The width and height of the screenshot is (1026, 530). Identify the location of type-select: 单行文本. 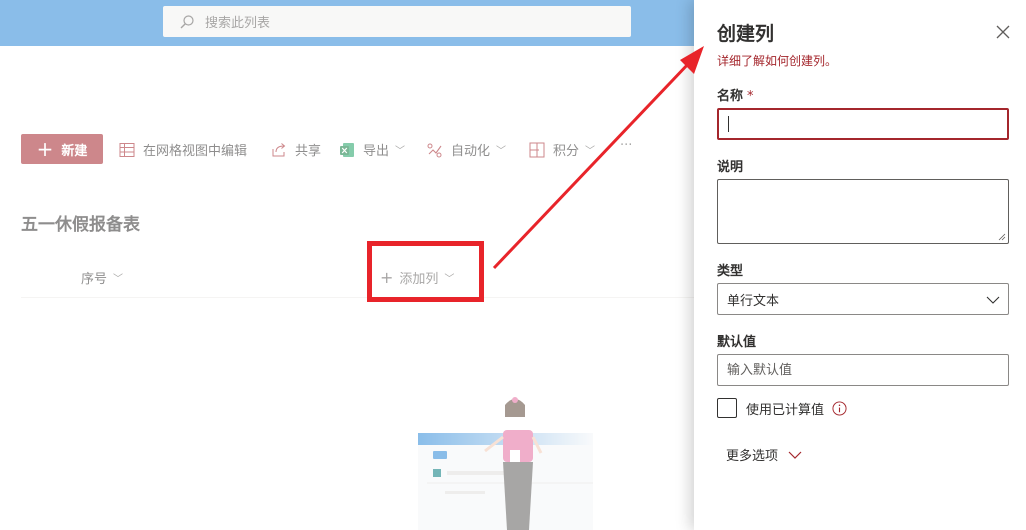
(863, 299).